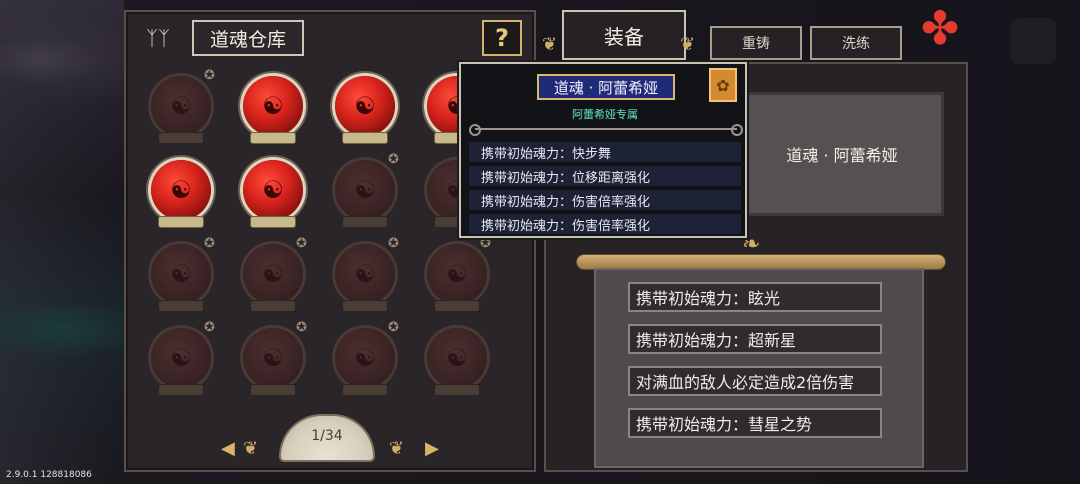  What do you see at coordinates (158, 38) in the screenshot?
I see `candle-rack-icon: ᛉᛉ` at bounding box center [158, 38].